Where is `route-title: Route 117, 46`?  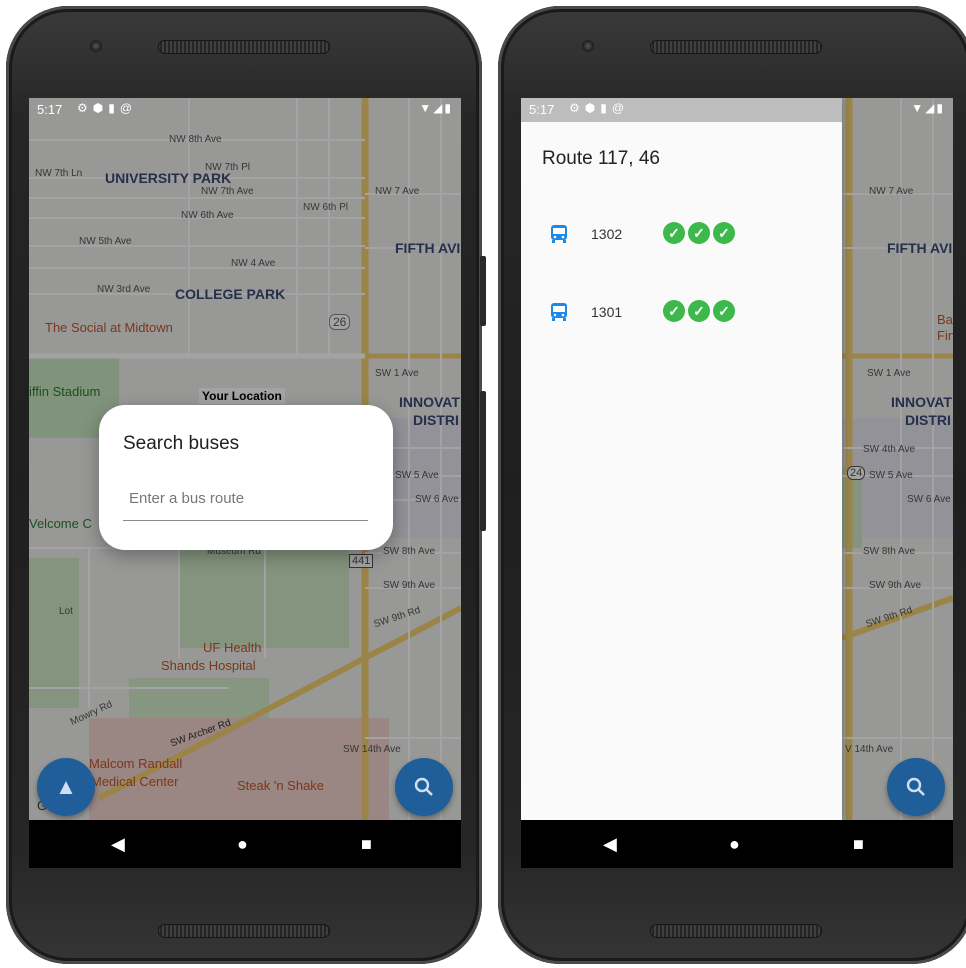
route-title: Route 117, 46 is located at coordinates (601, 158).